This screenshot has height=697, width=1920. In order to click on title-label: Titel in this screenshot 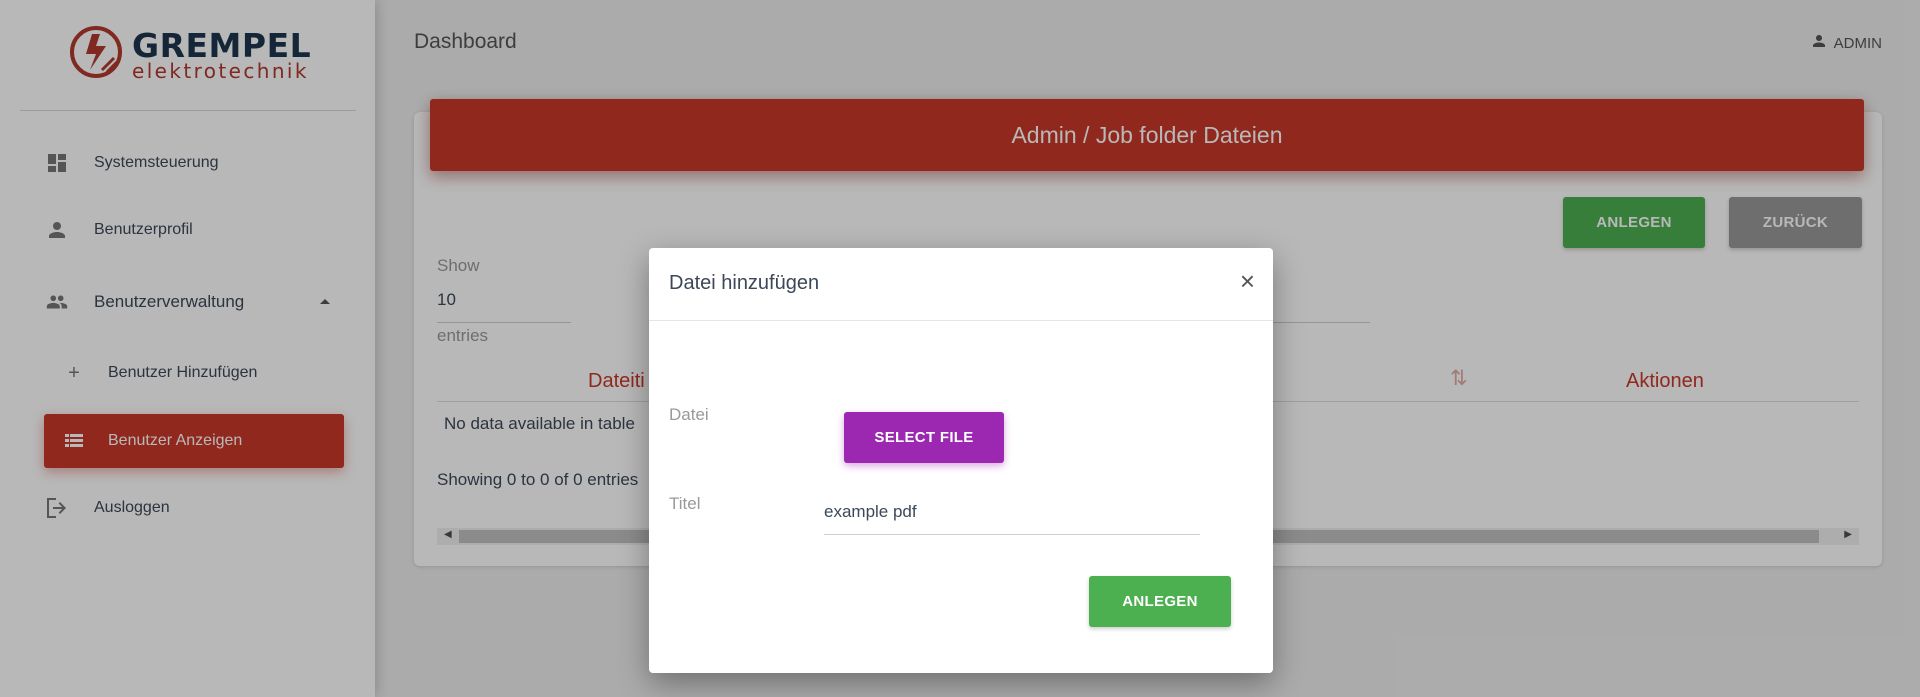, I will do `click(685, 503)`.